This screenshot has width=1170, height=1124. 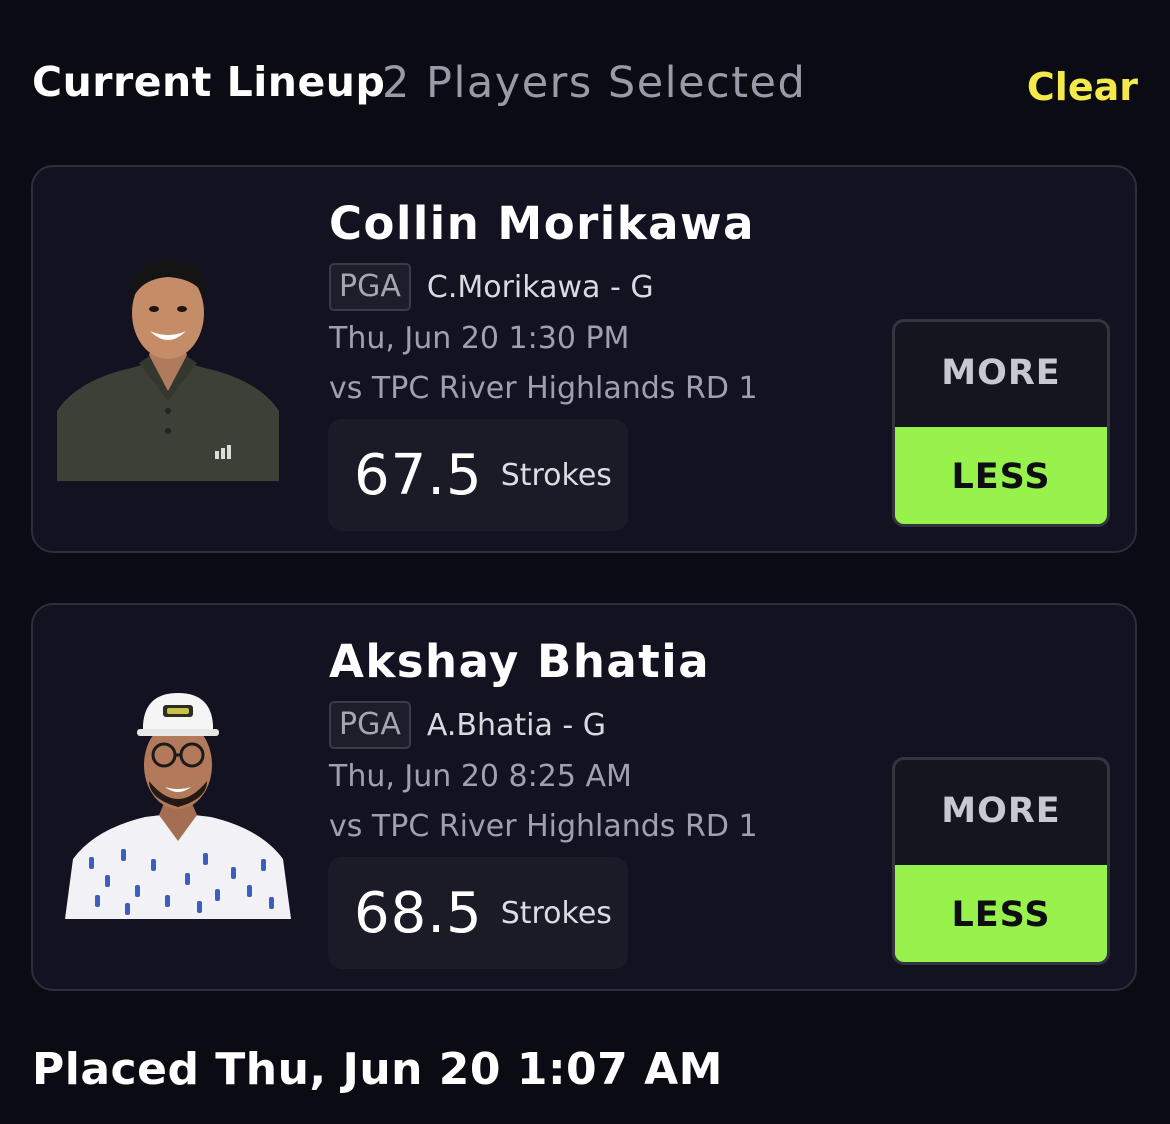 I want to click on game-time: Thu, Jun 20 8:25 AM, so click(x=480, y=776).